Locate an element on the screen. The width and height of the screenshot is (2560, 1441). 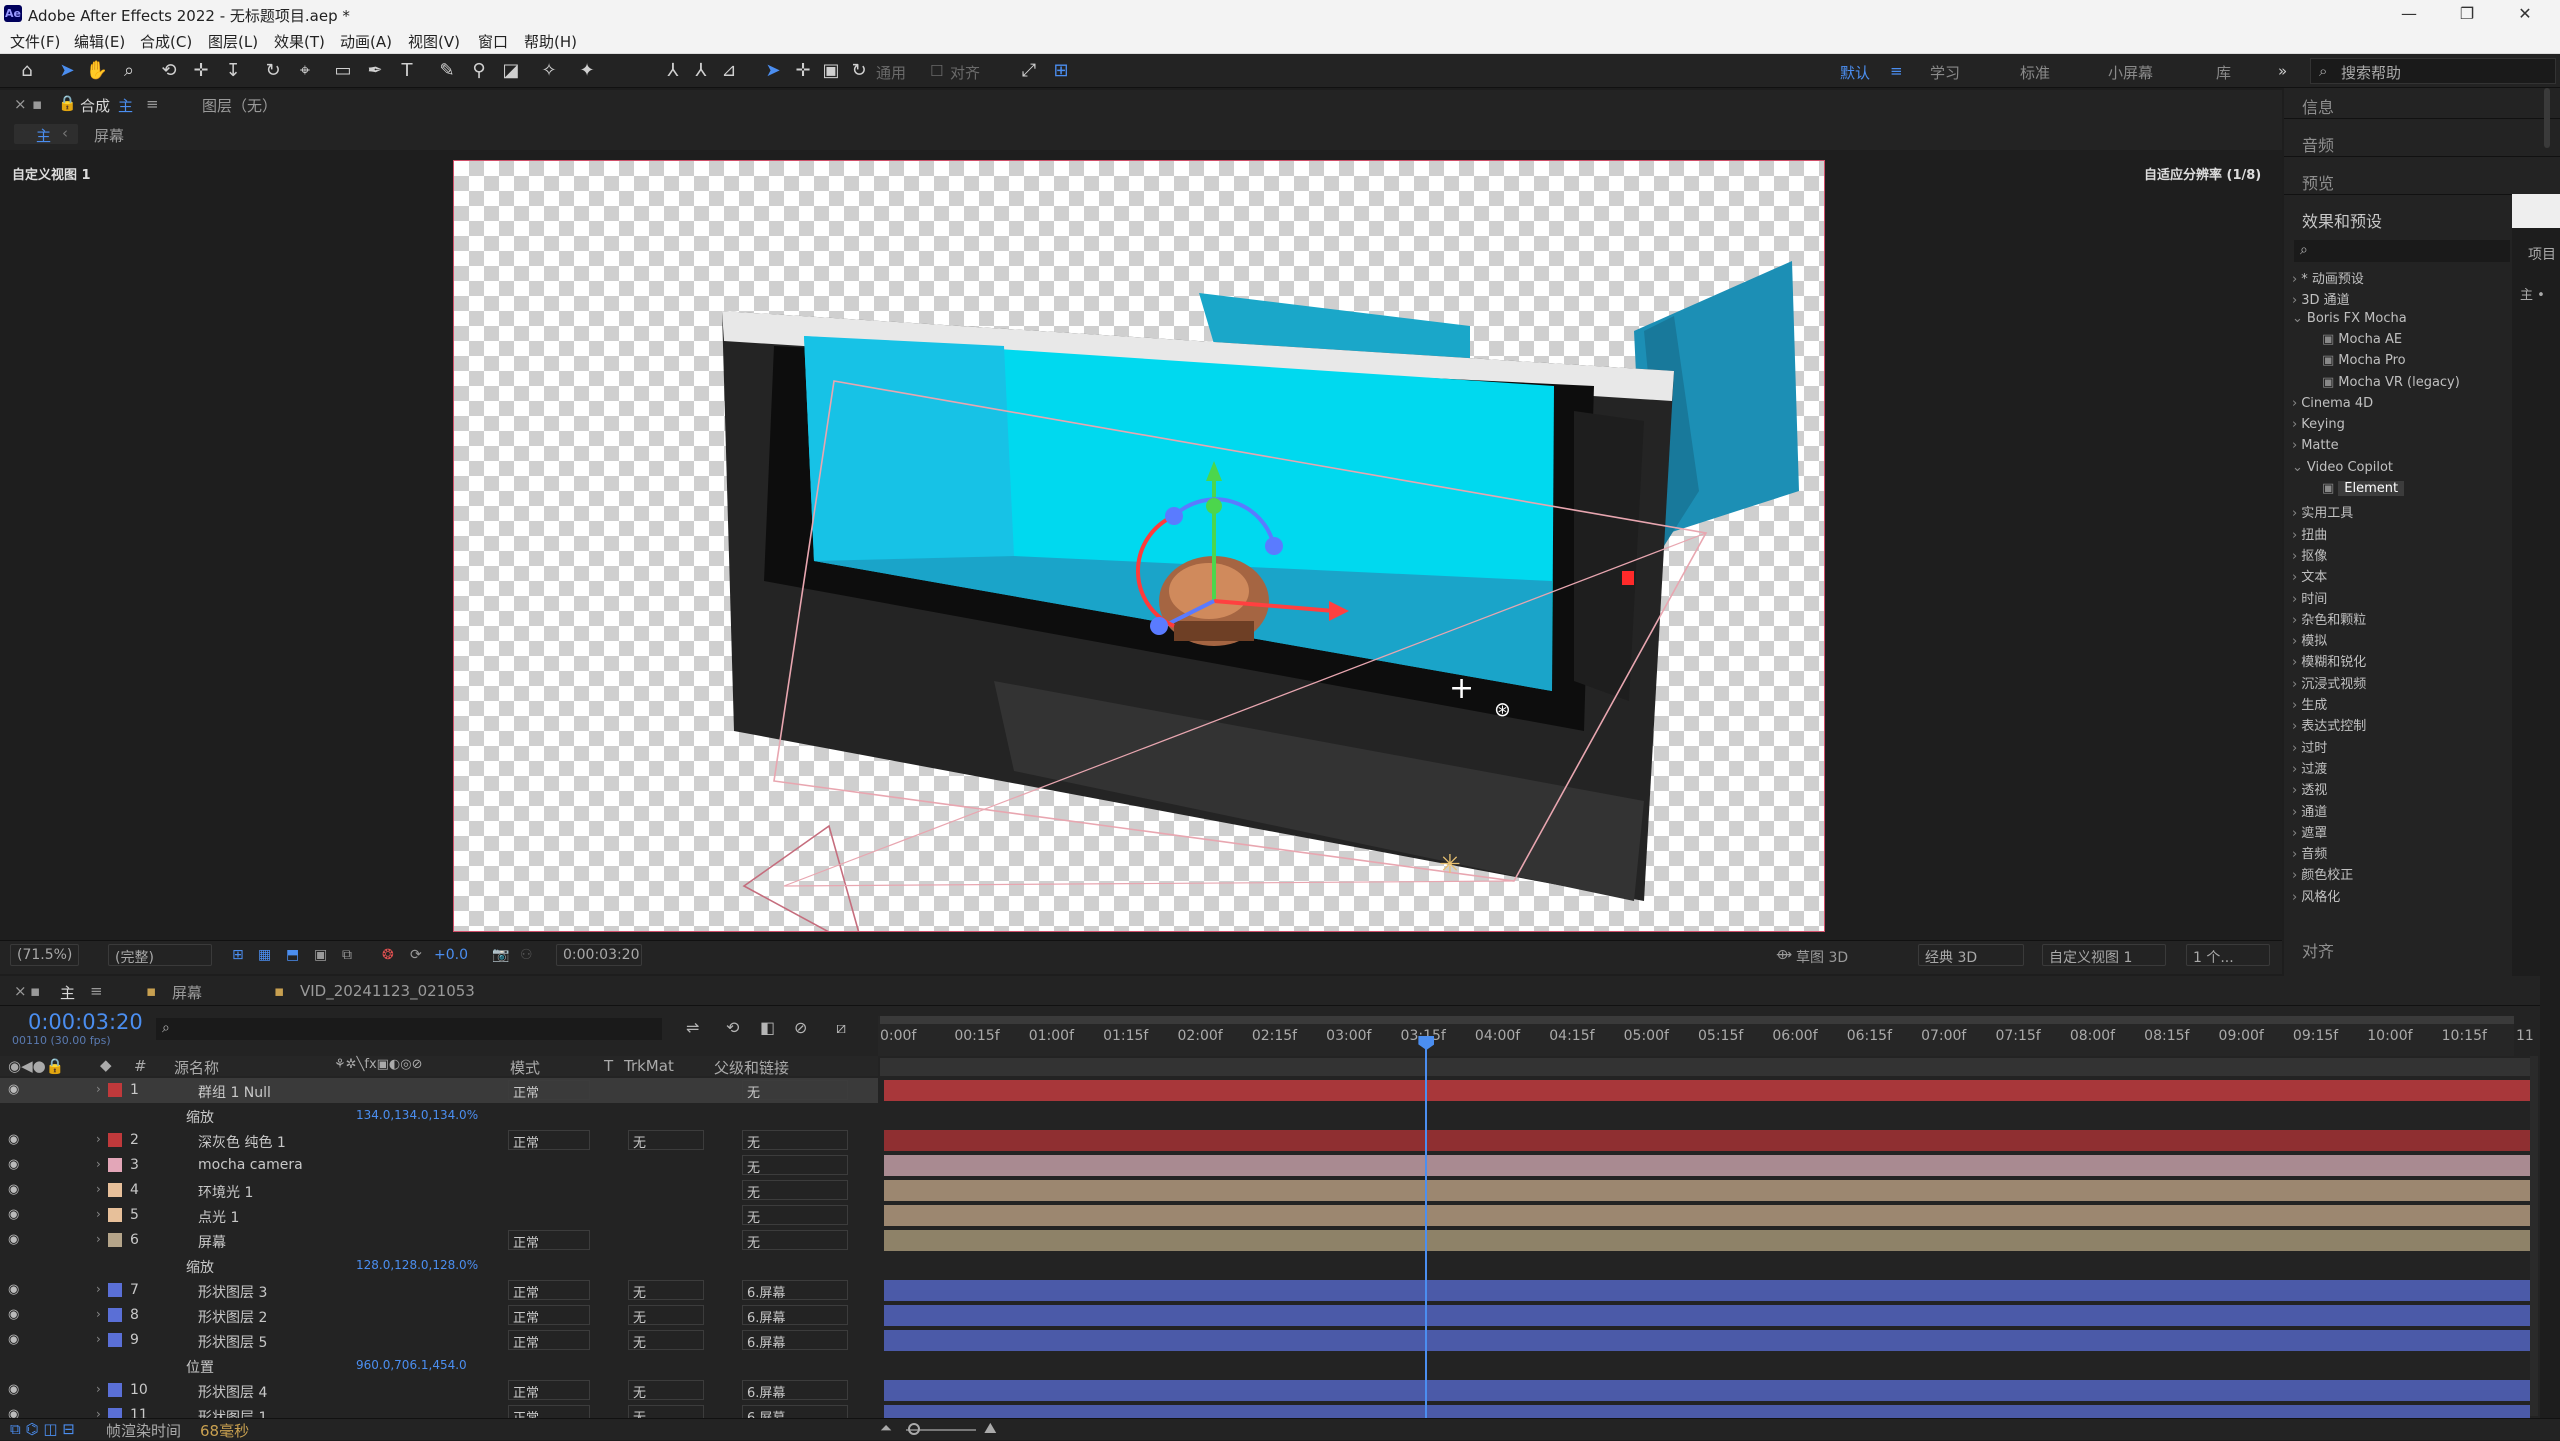
align-panel-header: 对齐 is located at coordinates (2318, 950).